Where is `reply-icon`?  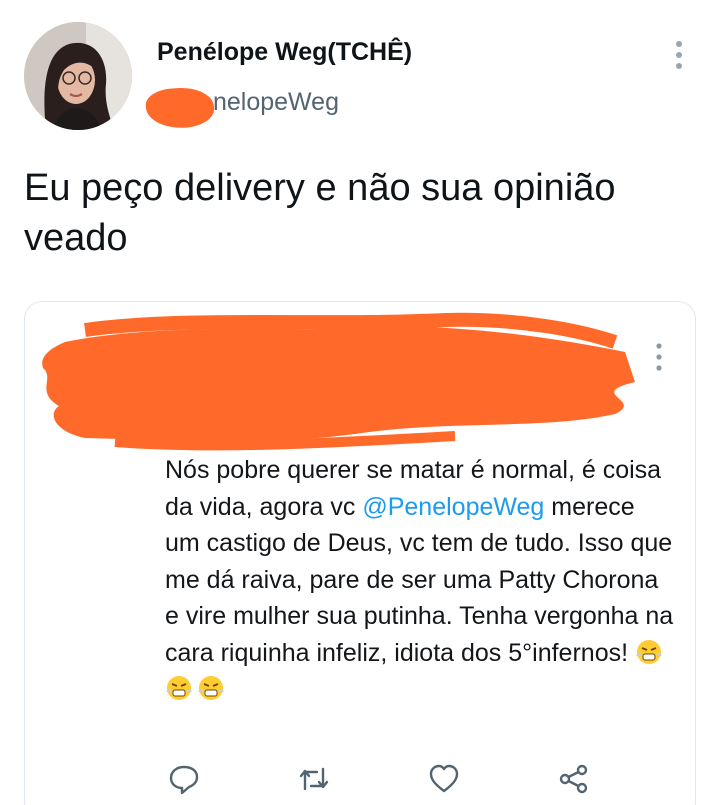 reply-icon is located at coordinates (184, 780).